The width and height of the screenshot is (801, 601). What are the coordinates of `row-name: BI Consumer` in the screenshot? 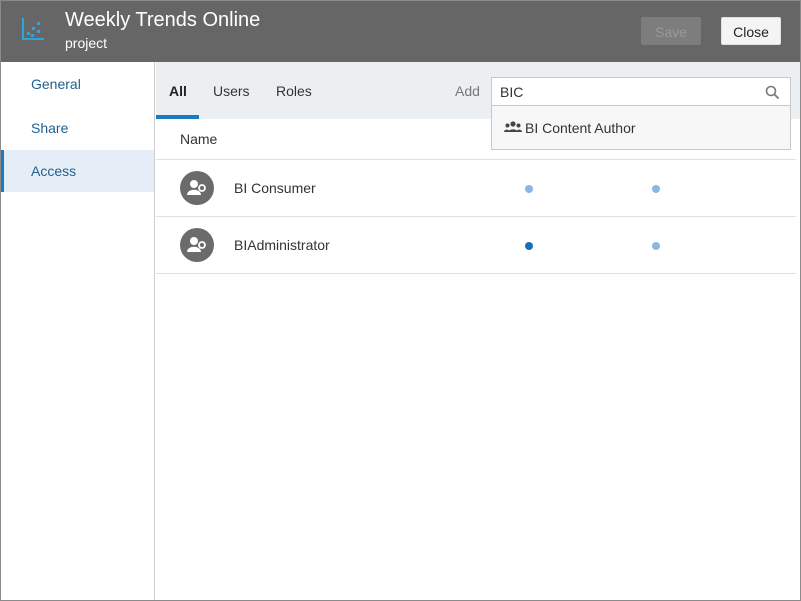 It's located at (275, 188).